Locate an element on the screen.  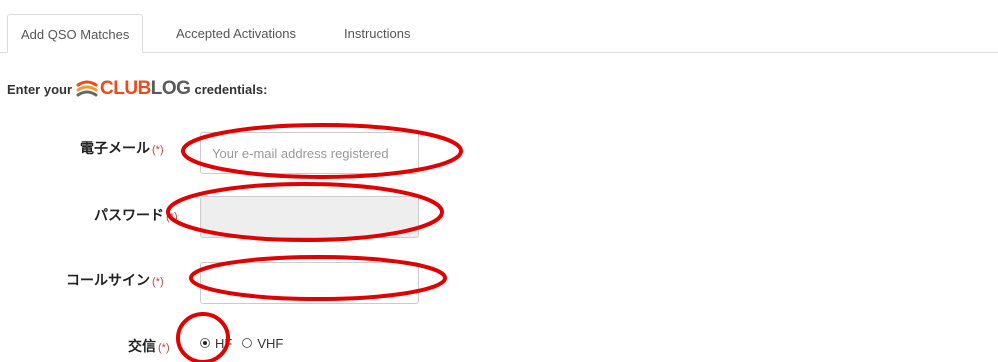
callsign-label: コールサイン (*) is located at coordinates (115, 280).